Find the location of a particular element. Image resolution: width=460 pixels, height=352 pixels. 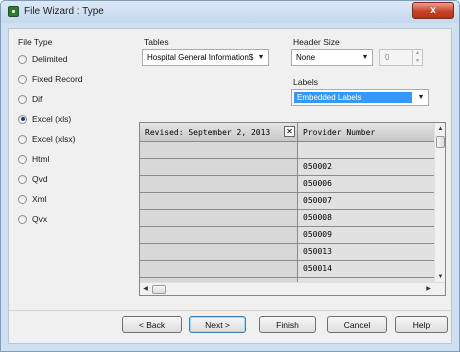

file-type-option-label: Delimited is located at coordinates (50, 59).